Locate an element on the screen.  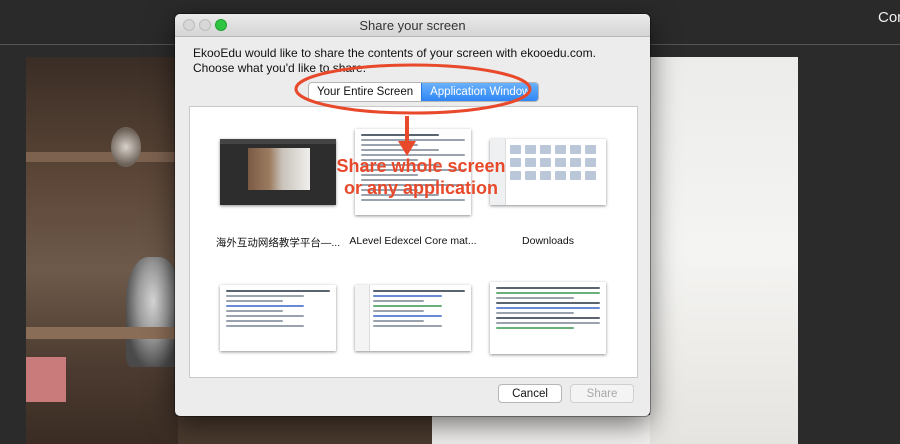
camera-shelf is located at coordinates (102, 157).